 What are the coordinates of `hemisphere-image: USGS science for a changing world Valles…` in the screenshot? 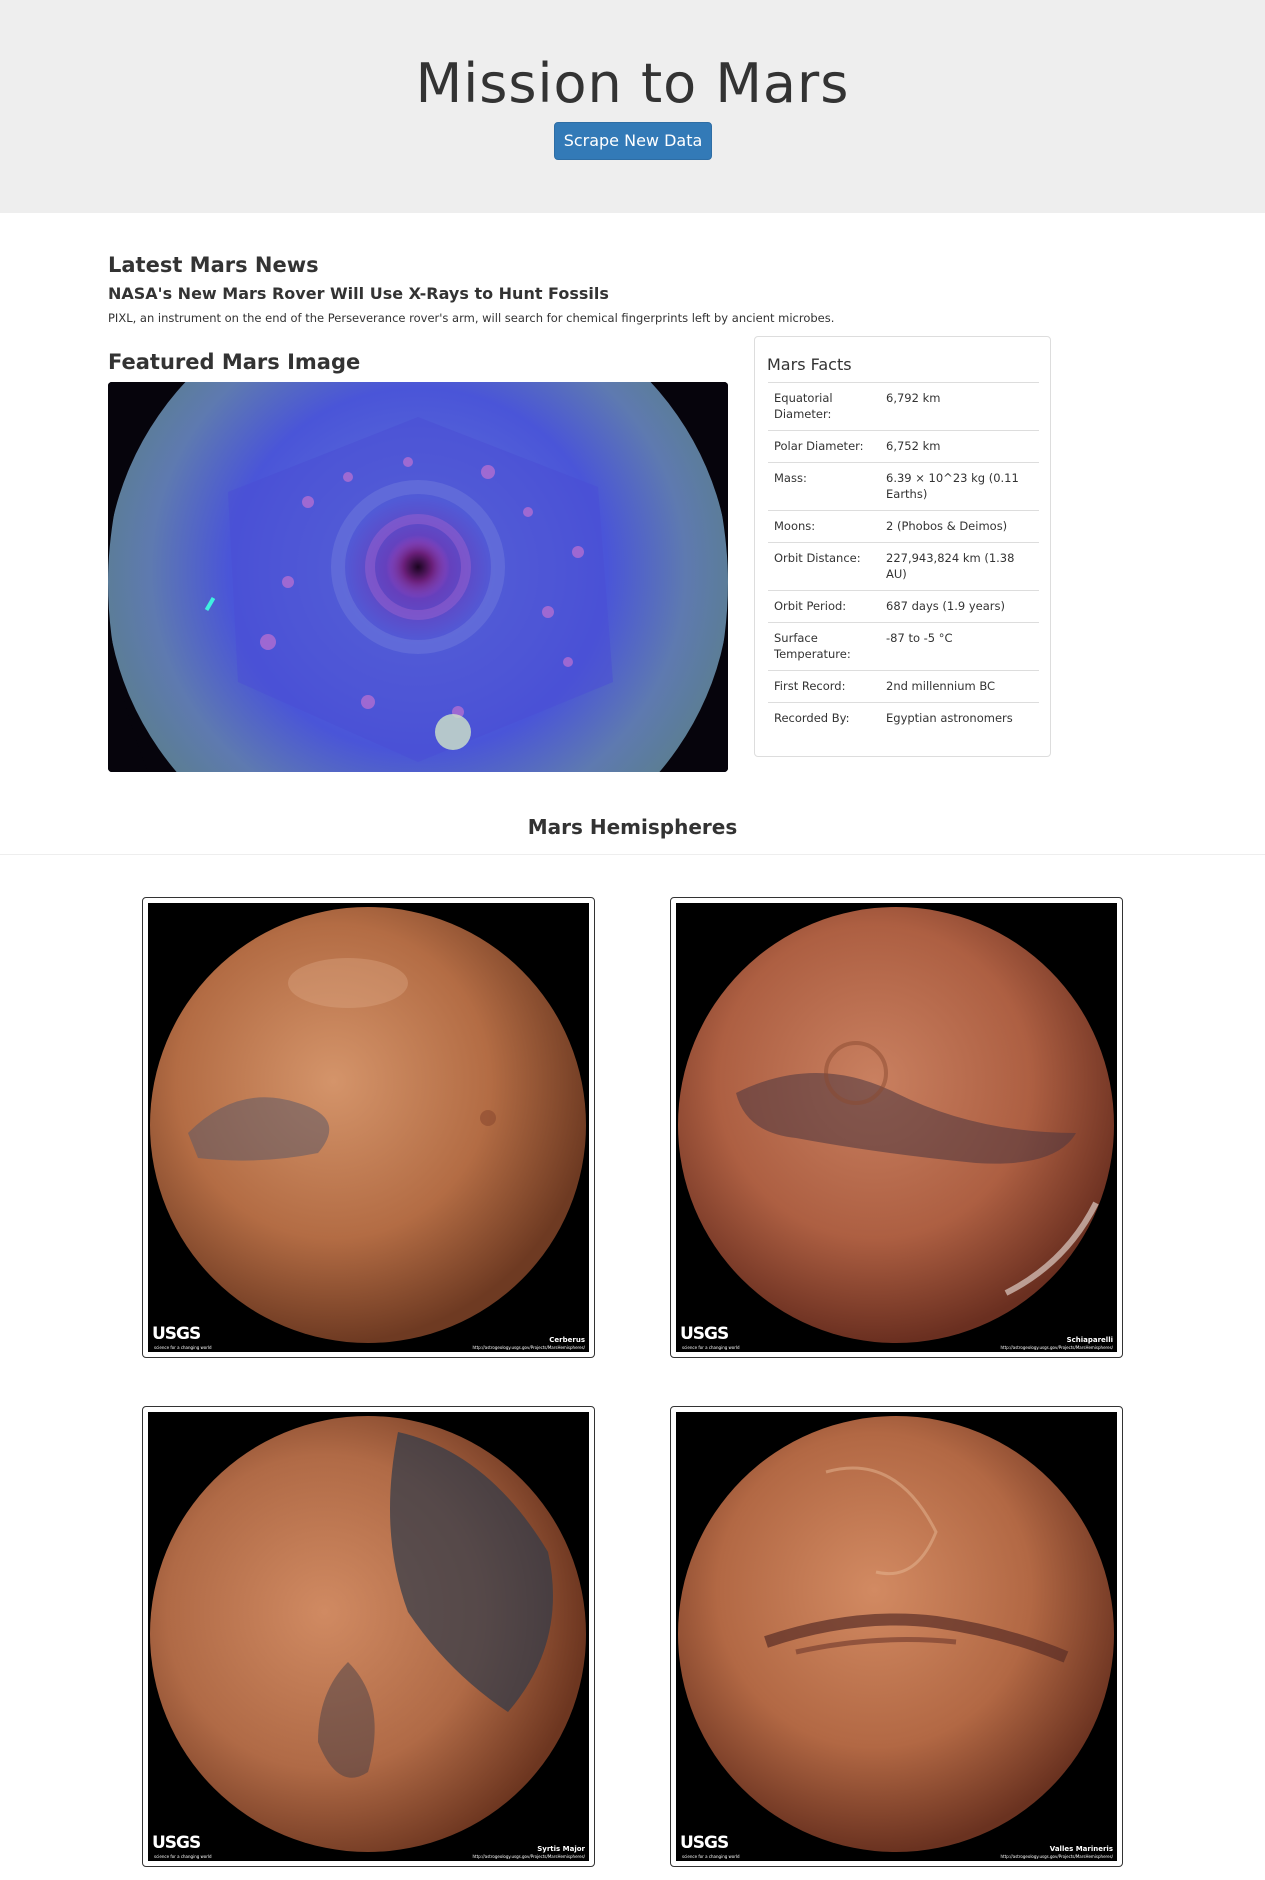 It's located at (896, 1636).